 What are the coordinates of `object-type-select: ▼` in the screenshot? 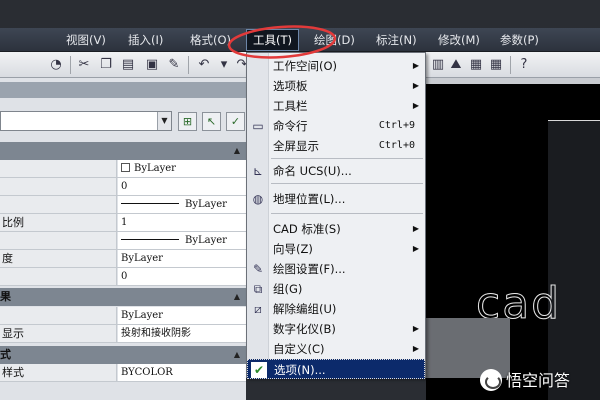 It's located at (86, 121).